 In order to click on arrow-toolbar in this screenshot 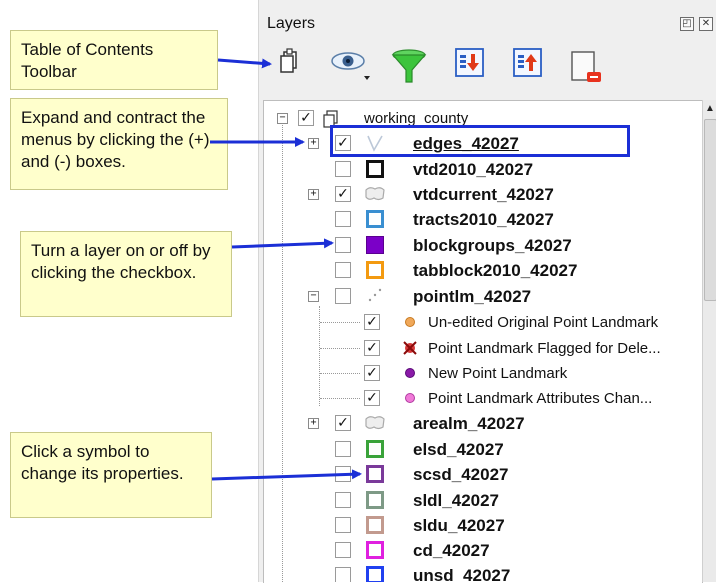, I will do `click(244, 63)`.